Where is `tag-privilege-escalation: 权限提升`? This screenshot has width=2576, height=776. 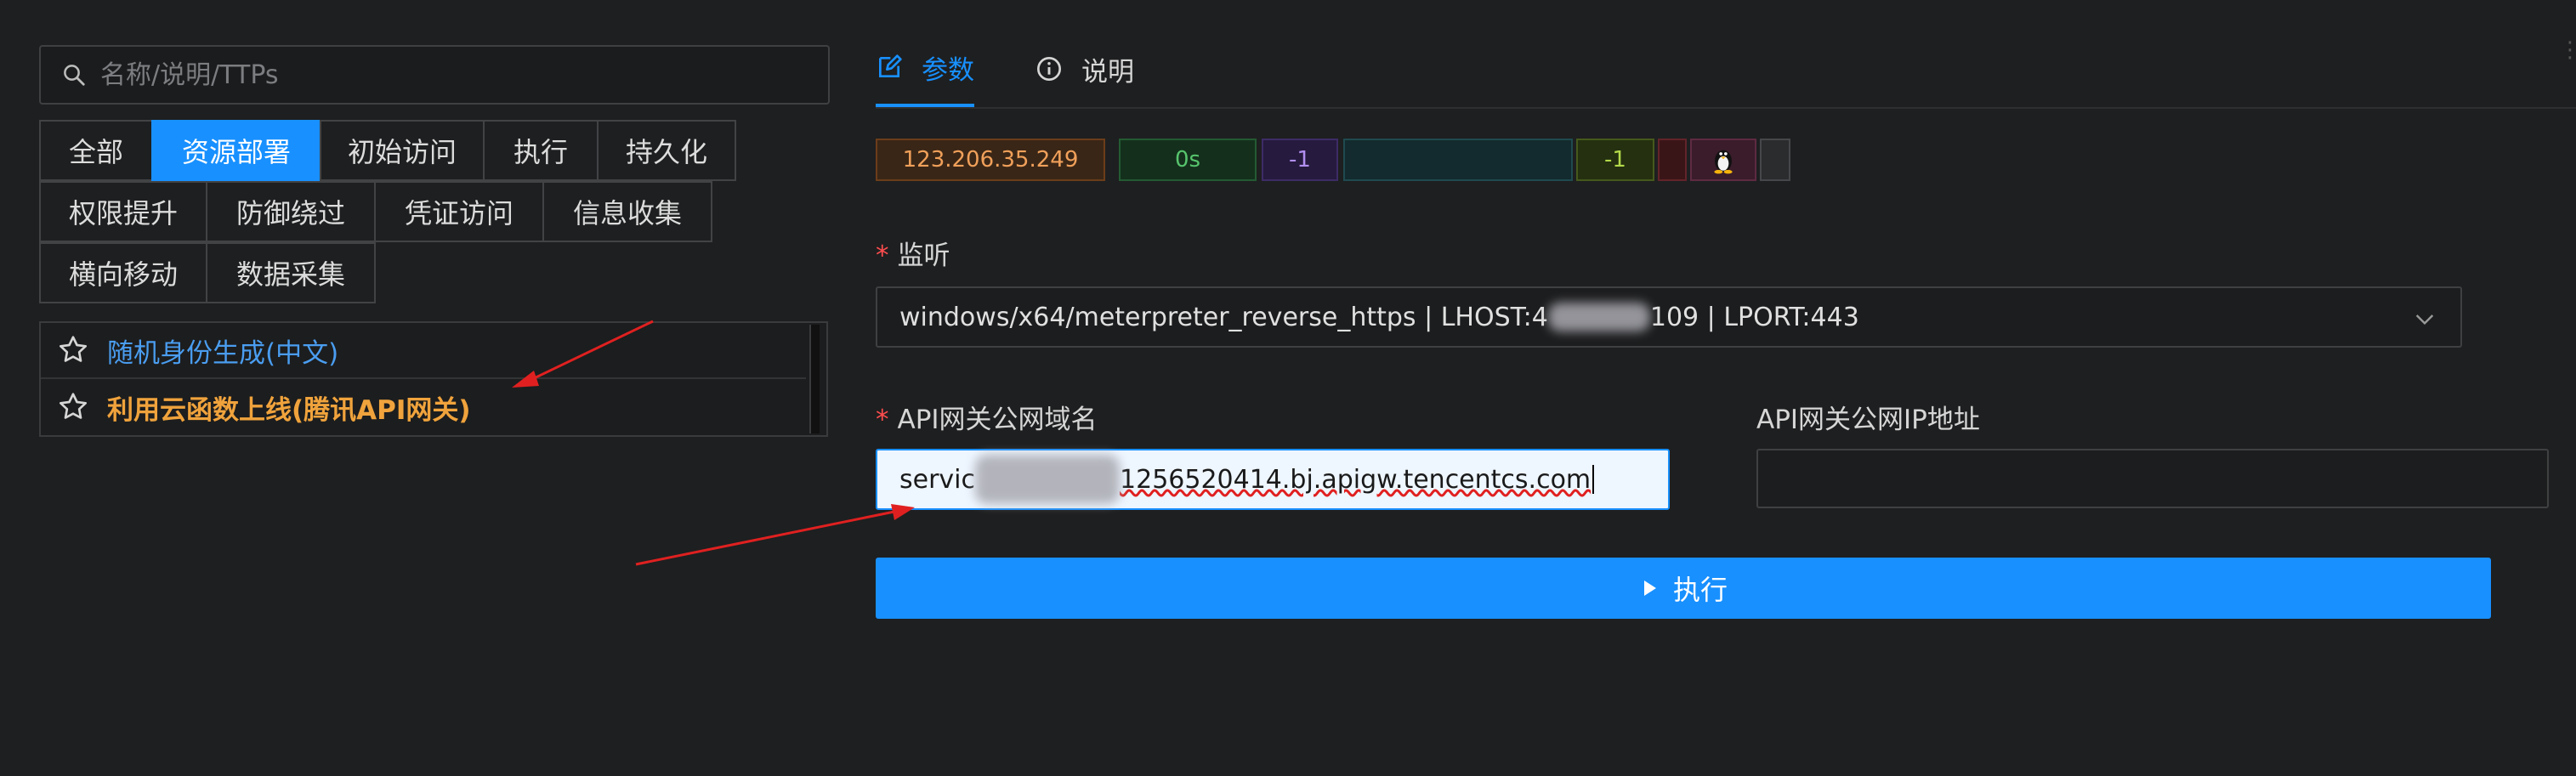 tag-privilege-escalation: 权限提升 is located at coordinates (123, 211).